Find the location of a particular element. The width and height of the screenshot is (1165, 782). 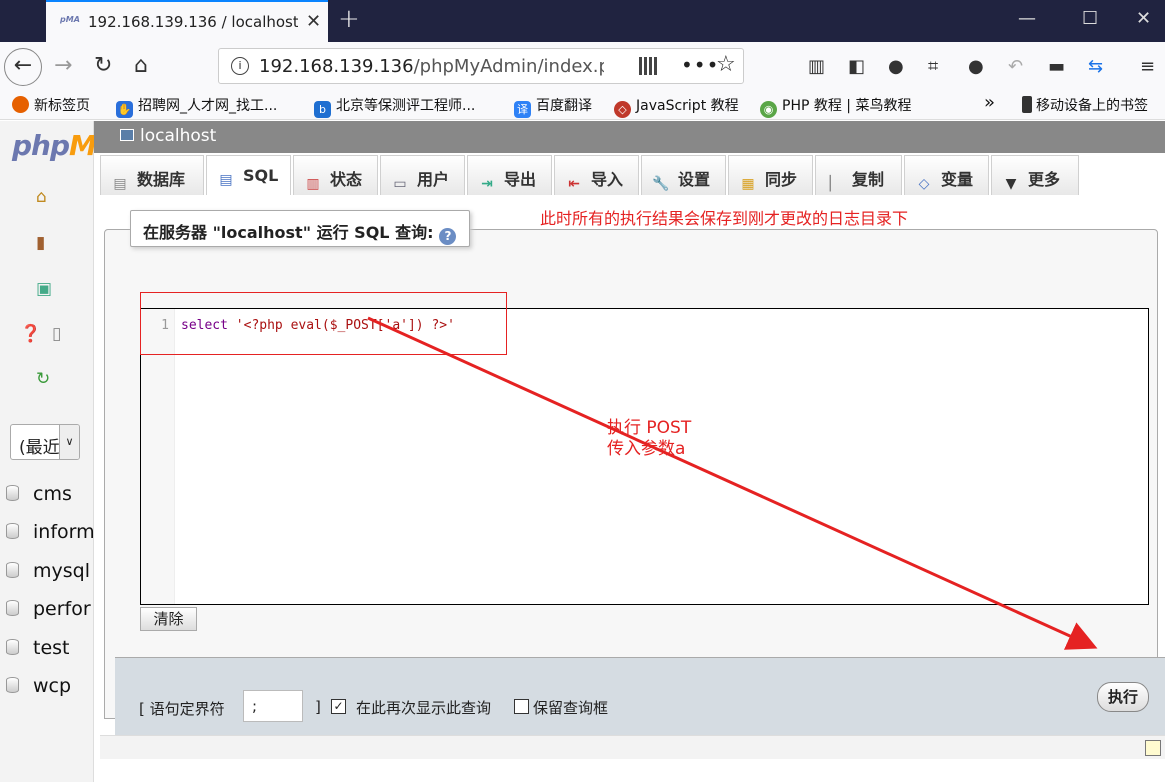

users-icon: ▭ is located at coordinates (400, 184).